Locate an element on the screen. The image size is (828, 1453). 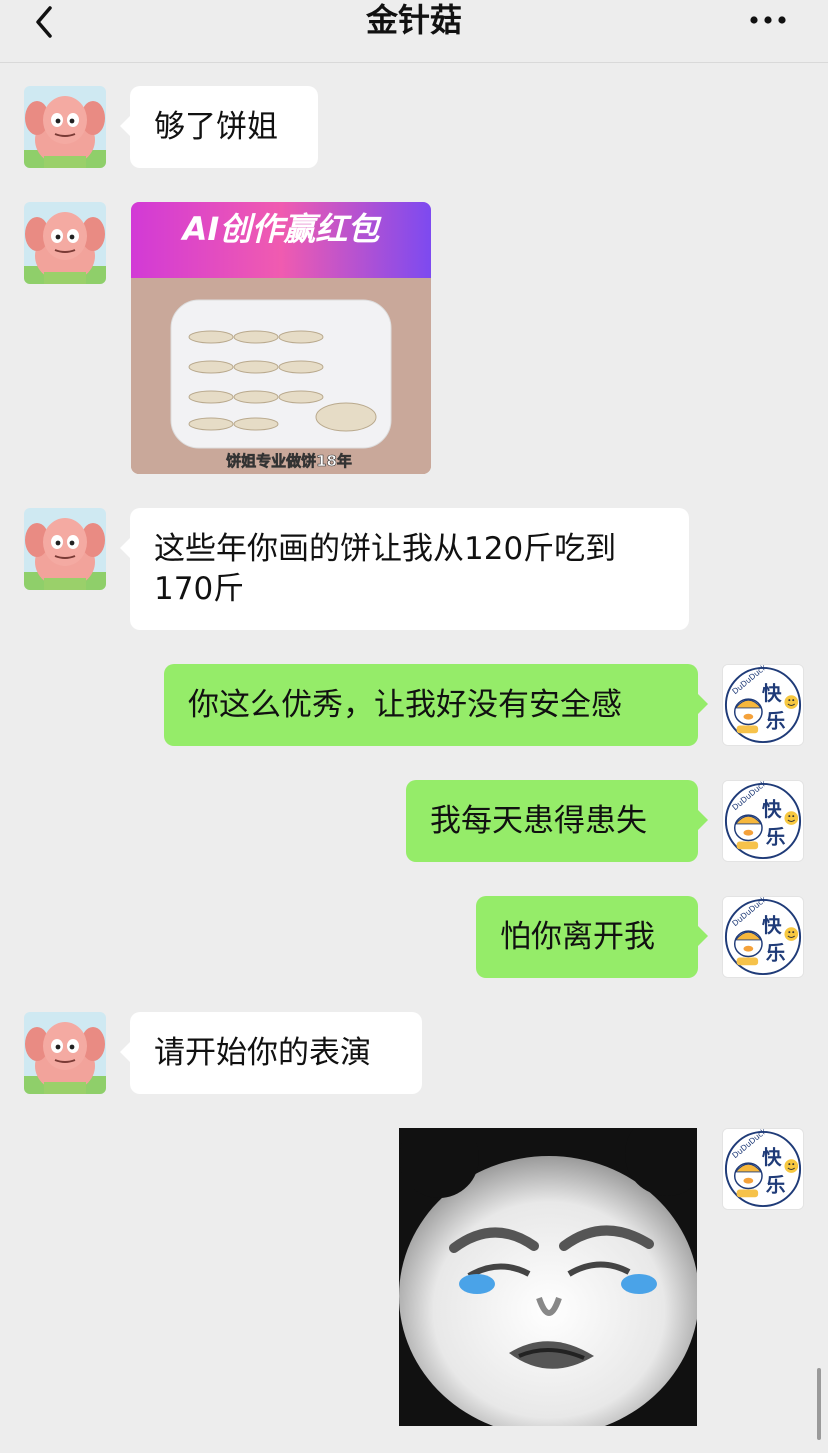
message-bubble-outgoing: 你这么优秀，让我好没有安全感 is located at coordinates (436, 705).